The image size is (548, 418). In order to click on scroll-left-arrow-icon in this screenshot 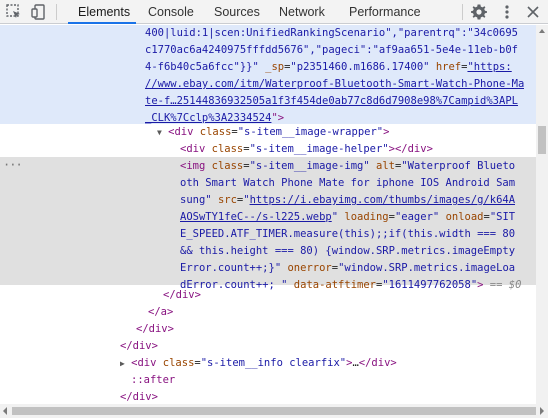, I will do `click(5, 411)`.